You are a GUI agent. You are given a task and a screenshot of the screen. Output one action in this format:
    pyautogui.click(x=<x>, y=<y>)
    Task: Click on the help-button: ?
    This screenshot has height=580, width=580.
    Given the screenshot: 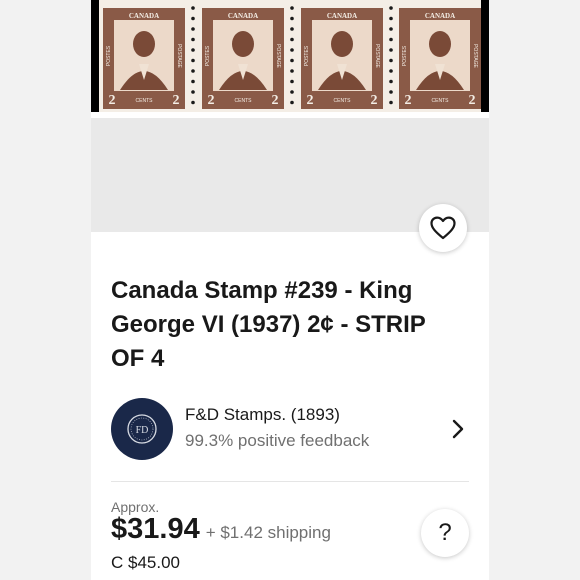 What is the action you would take?
    pyautogui.click(x=445, y=533)
    